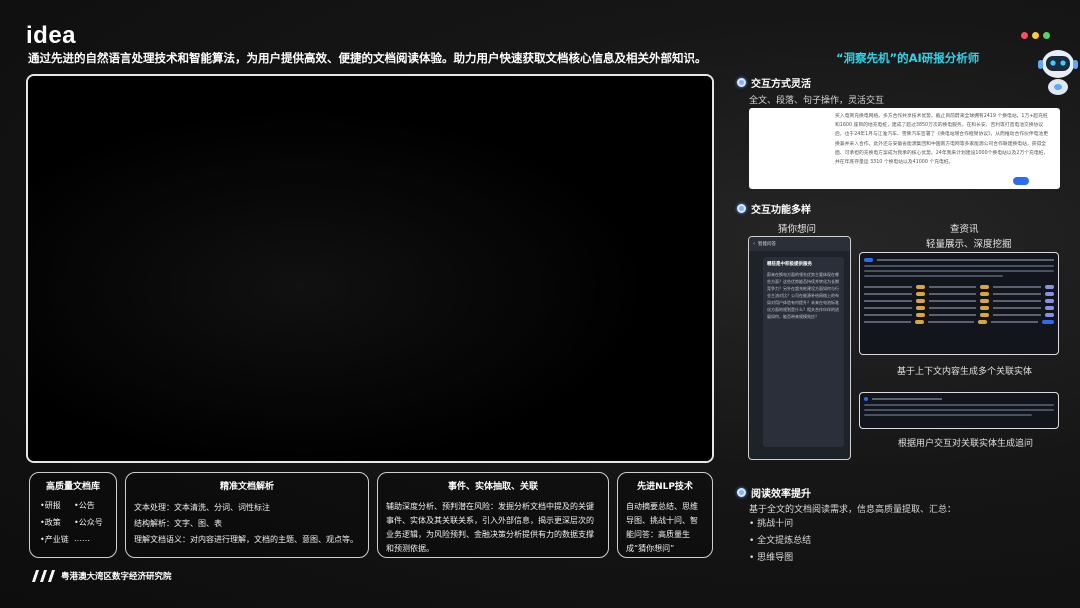  Describe the element at coordinates (72, 487) in the screenshot. I see `library-title: 高质量文档库` at that location.